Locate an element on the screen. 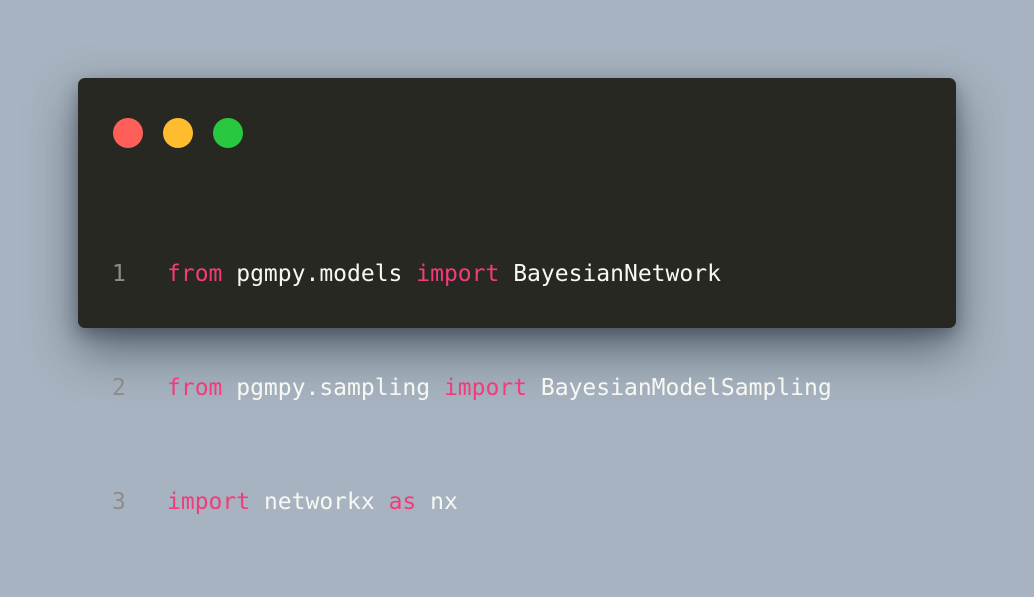 The image size is (1034, 597). window-controls is located at coordinates (178, 133).